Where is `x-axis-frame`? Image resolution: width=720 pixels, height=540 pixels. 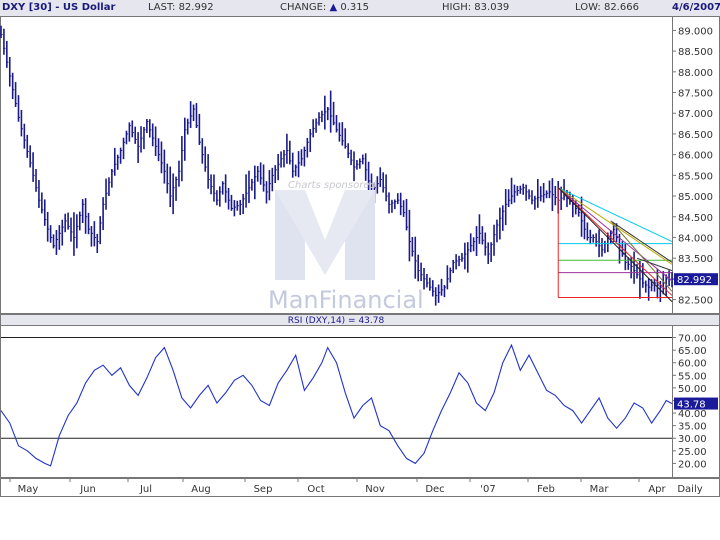 x-axis-frame is located at coordinates (360, 487).